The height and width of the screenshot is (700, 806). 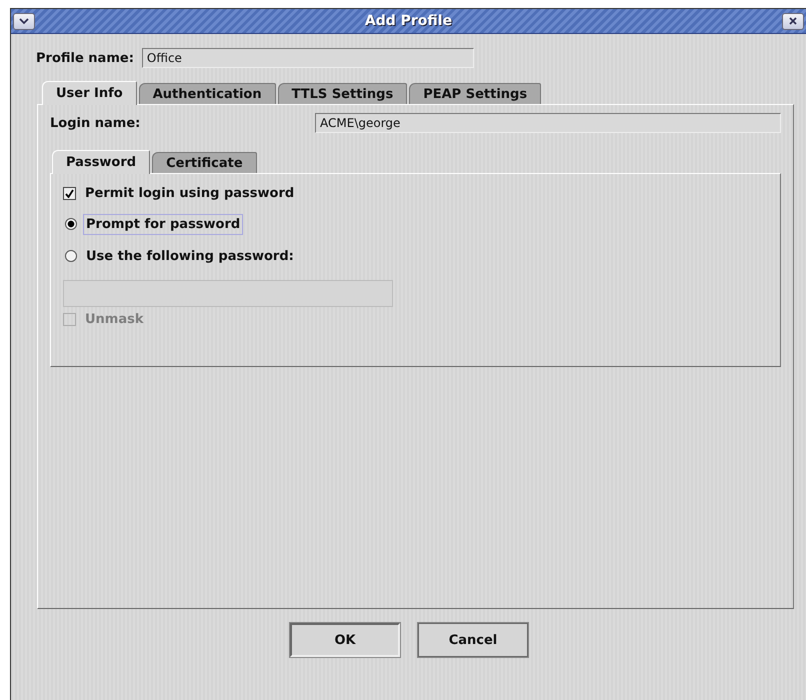 What do you see at coordinates (69, 193) in the screenshot?
I see `checkbox` at bounding box center [69, 193].